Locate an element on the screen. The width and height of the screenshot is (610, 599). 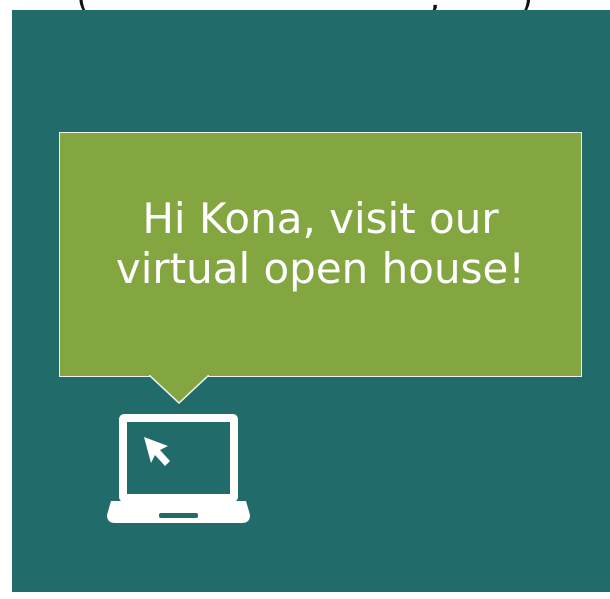
message-line-2: virtual open house! is located at coordinates (320, 268).